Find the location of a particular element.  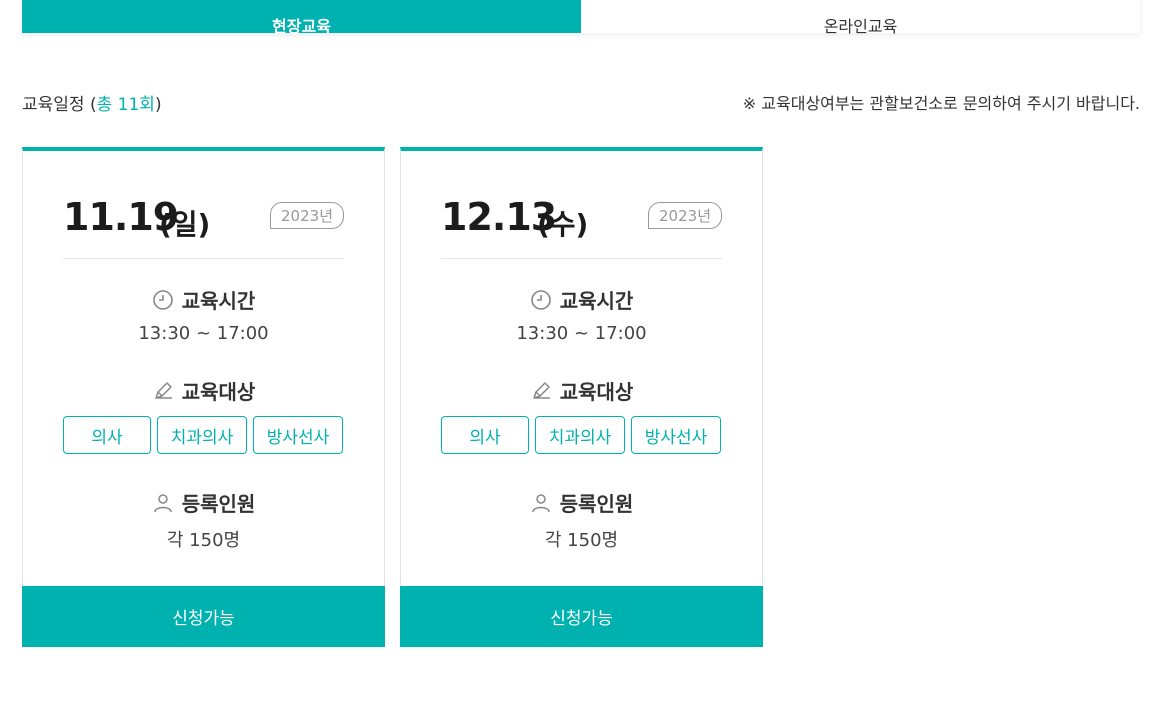

schedule-heading: 교육일정 (총 11회) is located at coordinates (92, 102).